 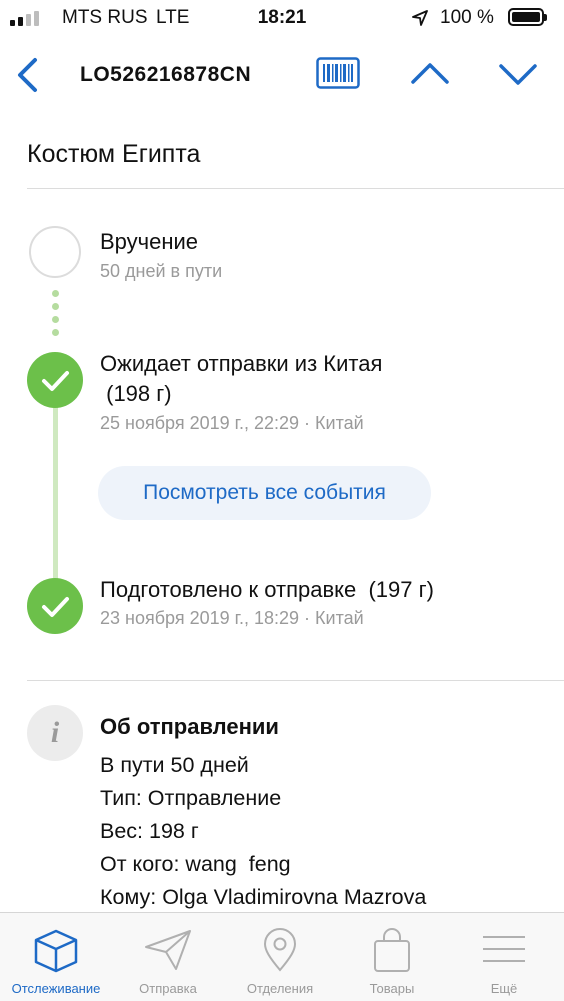 I want to click on info-line: Тип: Отправление, so click(x=191, y=798).